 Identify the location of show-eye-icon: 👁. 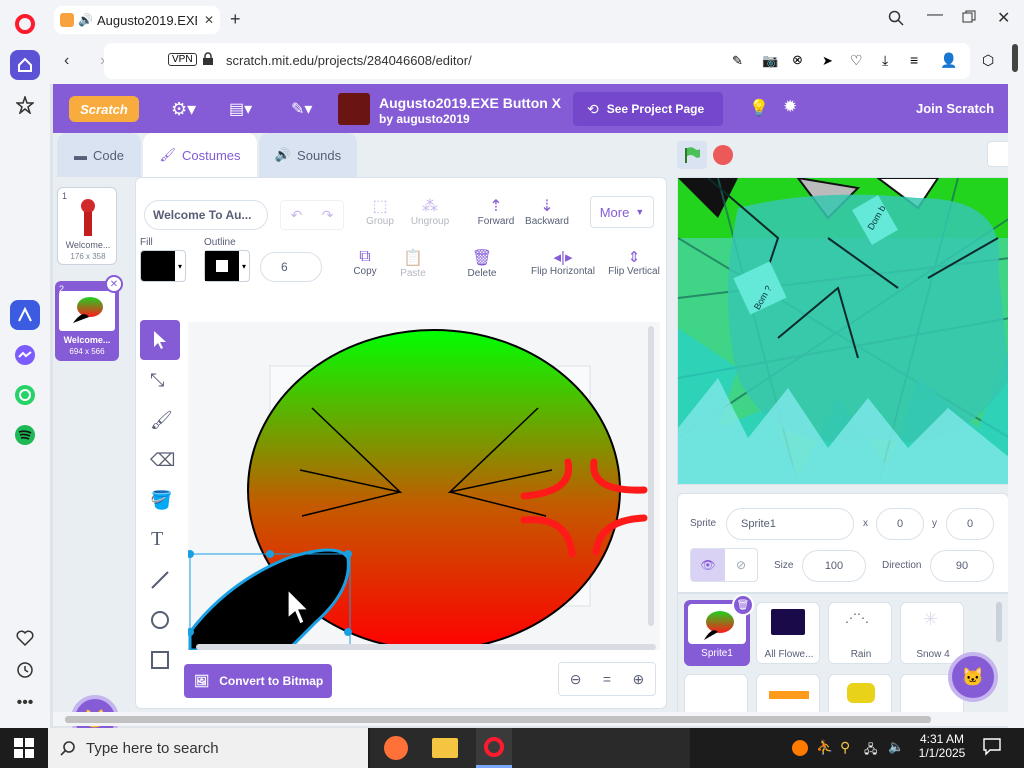
(708, 565).